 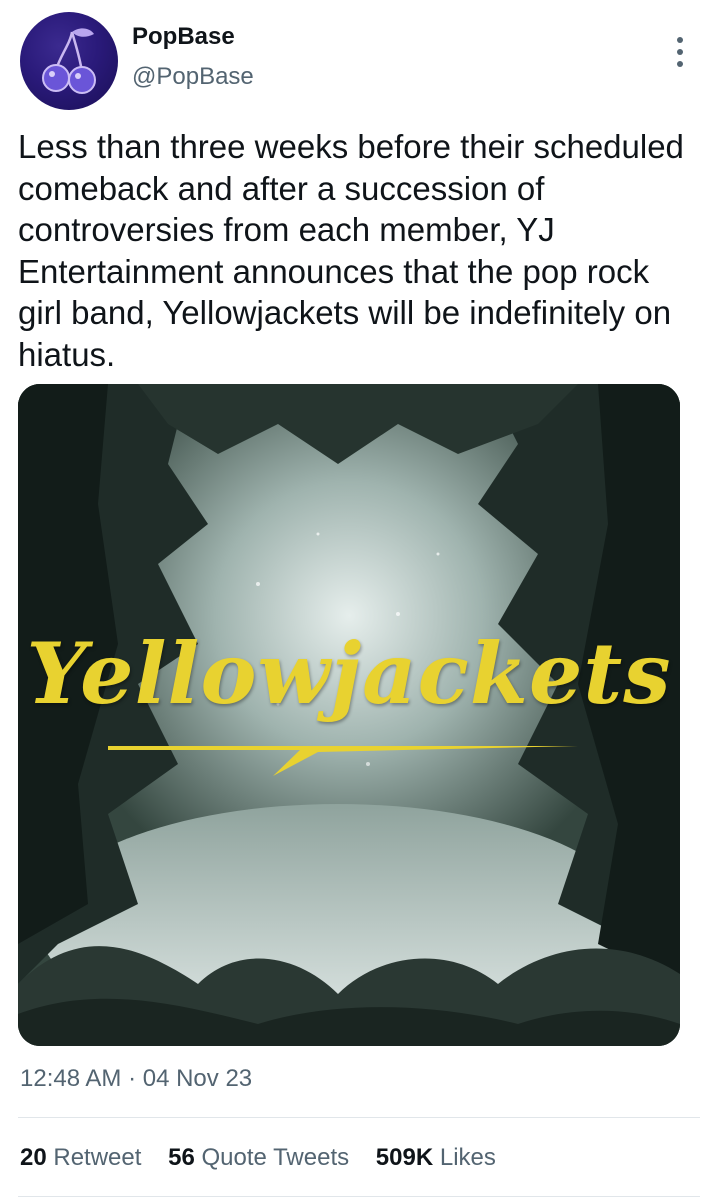 I want to click on author-names: PopBase @PopBase, so click(x=193, y=57).